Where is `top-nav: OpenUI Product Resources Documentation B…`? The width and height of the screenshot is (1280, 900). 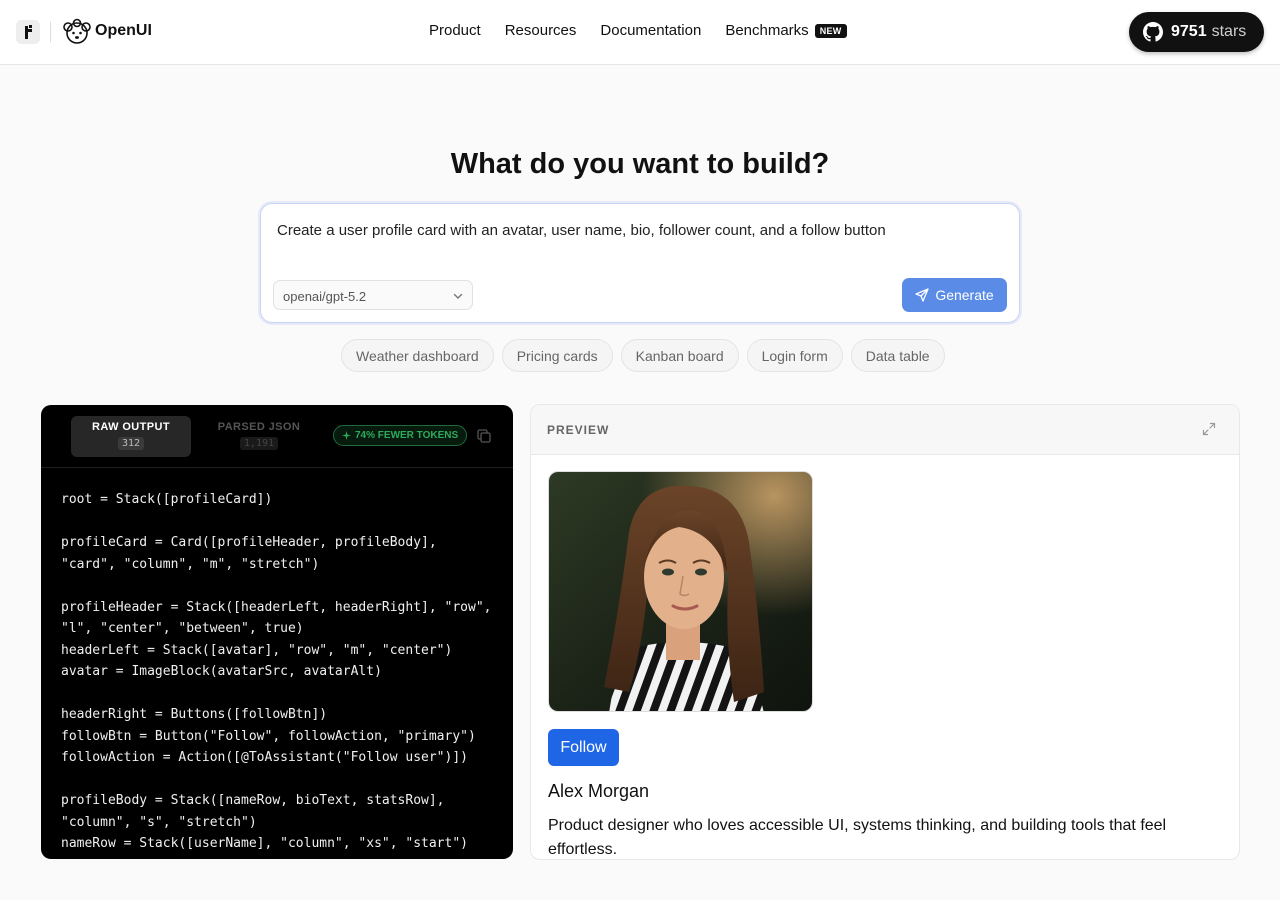 top-nav: OpenUI Product Resources Documentation B… is located at coordinates (640, 32).